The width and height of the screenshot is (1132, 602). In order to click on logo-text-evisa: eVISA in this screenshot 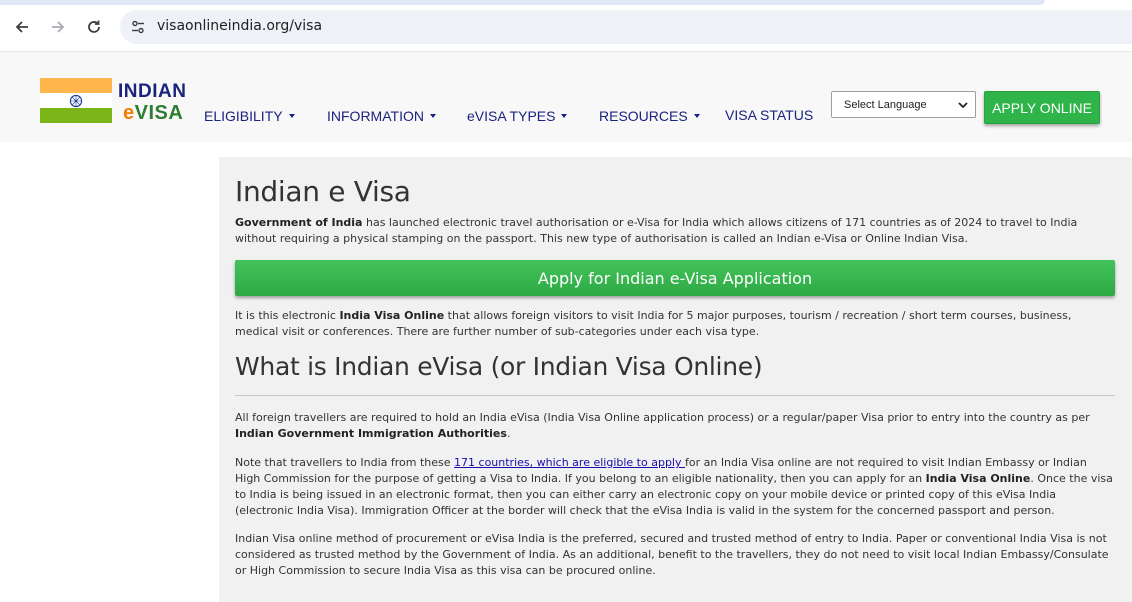, I will do `click(153, 113)`.